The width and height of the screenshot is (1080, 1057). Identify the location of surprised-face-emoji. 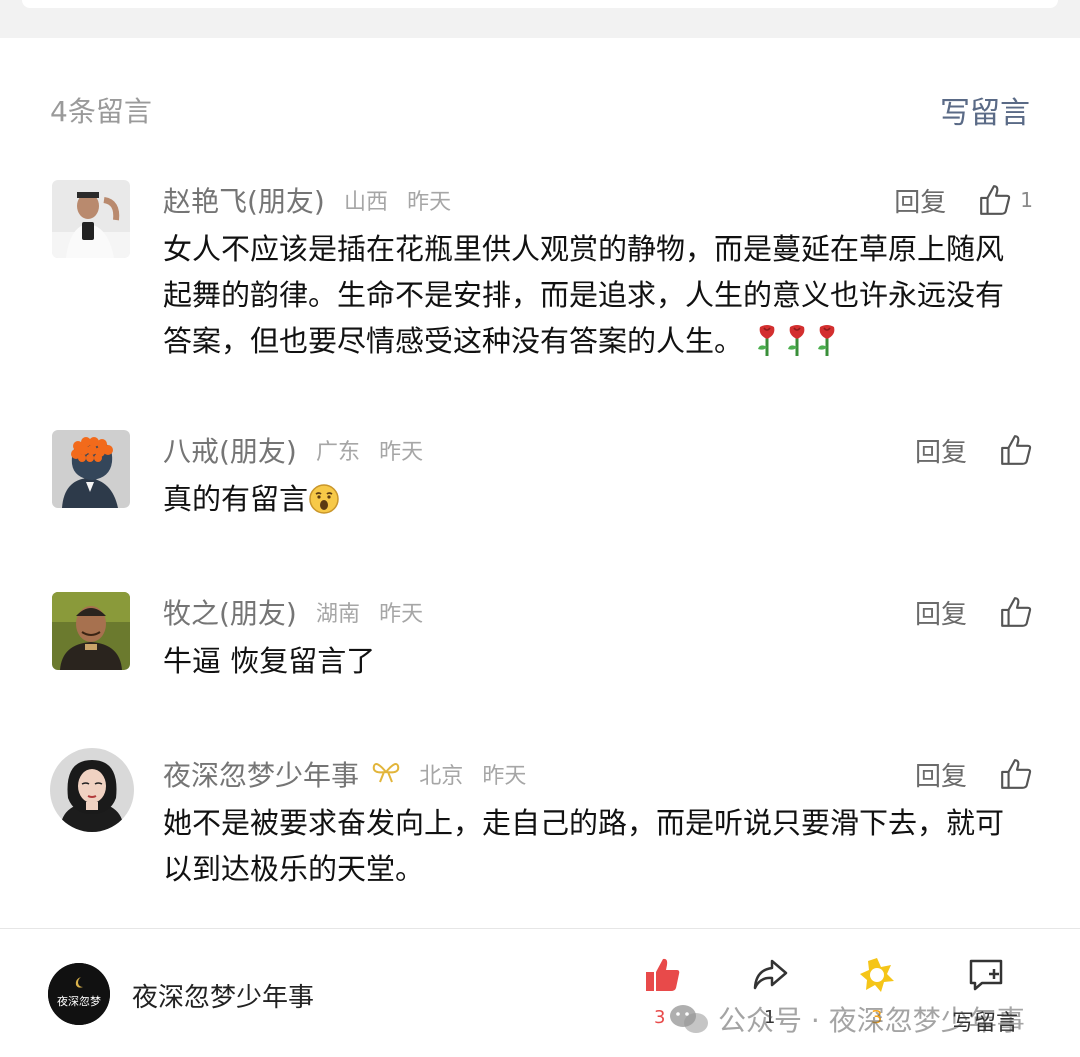
(324, 505).